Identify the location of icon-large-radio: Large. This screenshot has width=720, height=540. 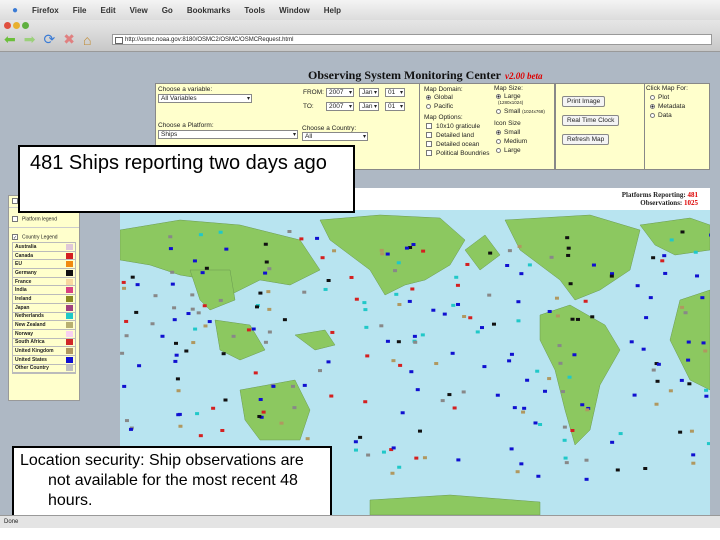
(508, 150).